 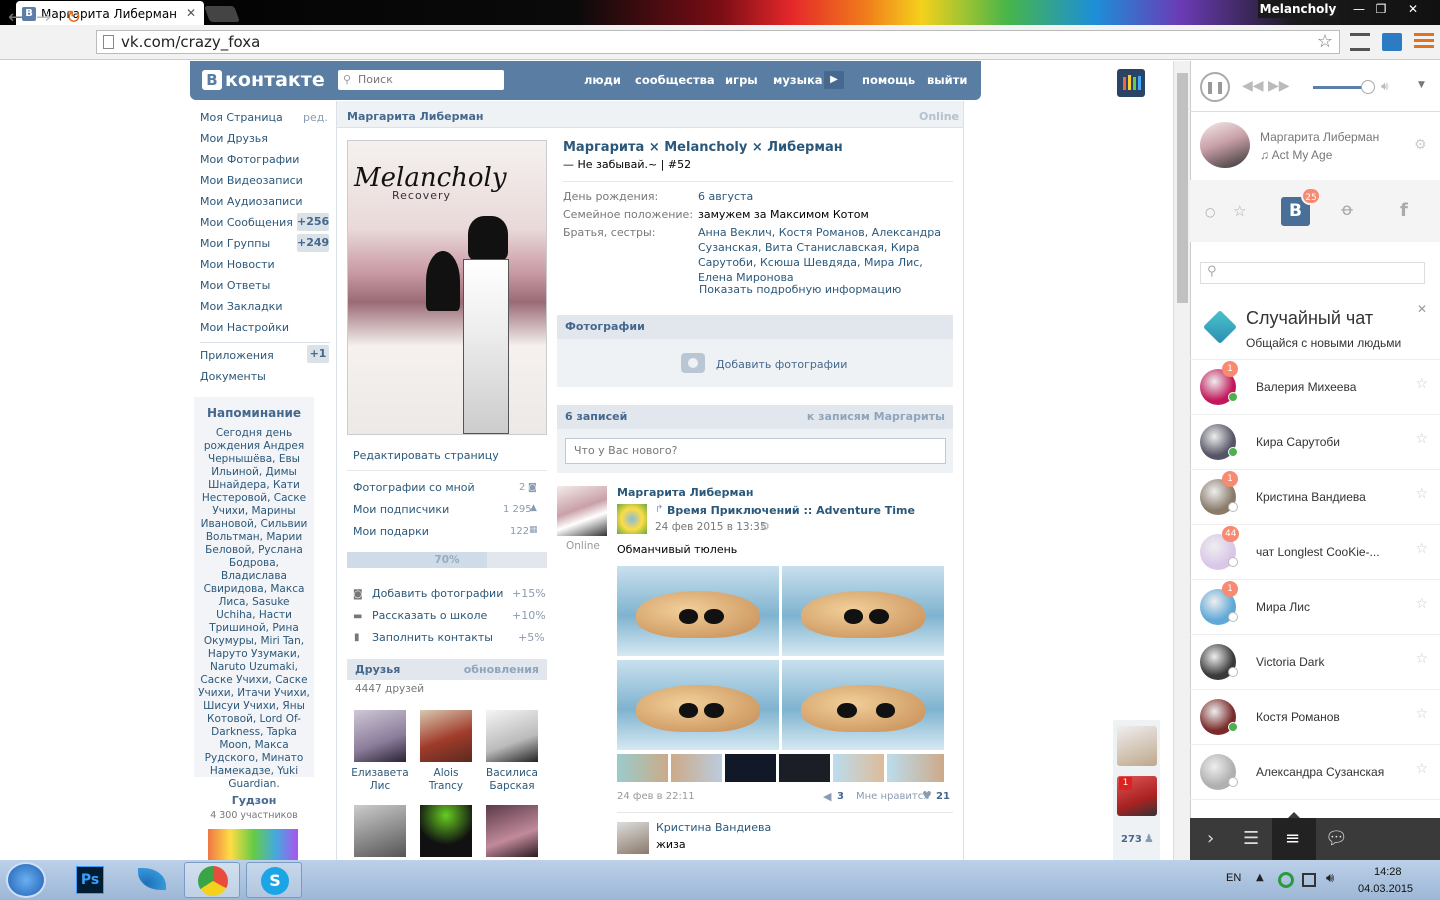 I want to click on vk-logo: В контакте, so click(x=263, y=80).